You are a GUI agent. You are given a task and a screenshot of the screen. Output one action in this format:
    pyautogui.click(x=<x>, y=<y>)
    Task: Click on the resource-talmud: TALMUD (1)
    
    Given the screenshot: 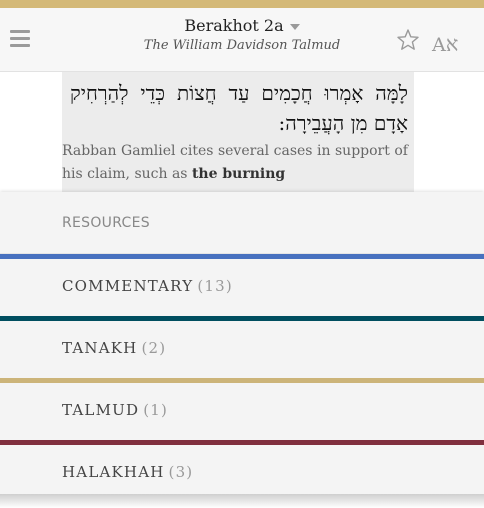 What is the action you would take?
    pyautogui.click(x=242, y=409)
    